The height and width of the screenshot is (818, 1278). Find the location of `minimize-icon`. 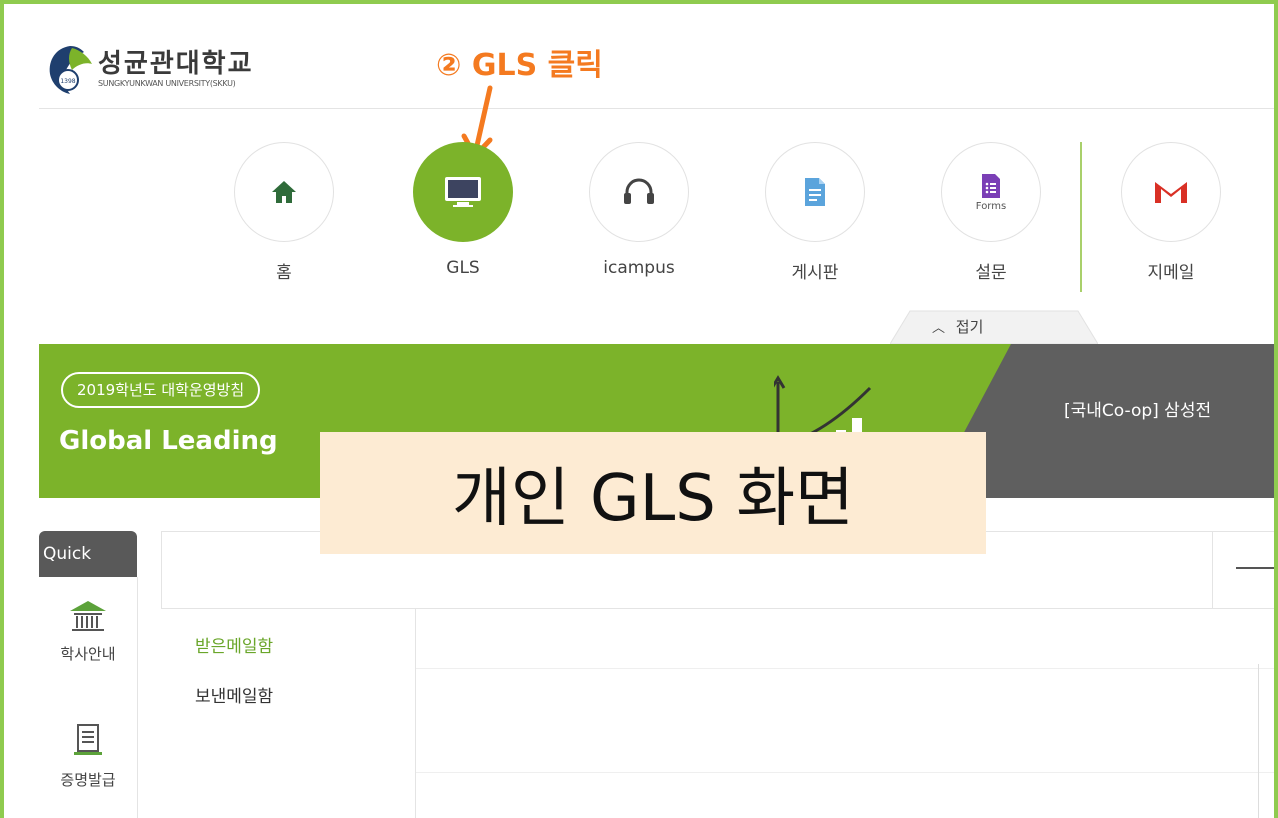

minimize-icon is located at coordinates (1255, 568).